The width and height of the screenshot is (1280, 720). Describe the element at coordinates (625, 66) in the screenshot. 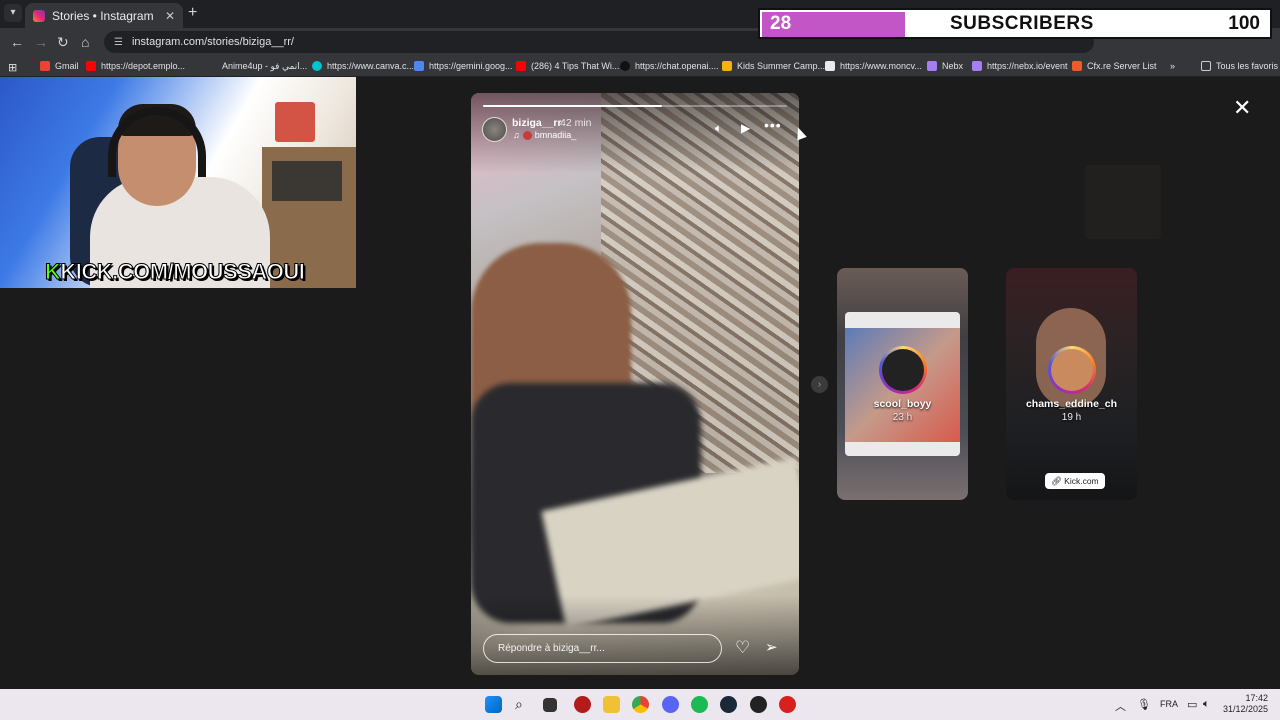

I see `openai-icon` at that location.